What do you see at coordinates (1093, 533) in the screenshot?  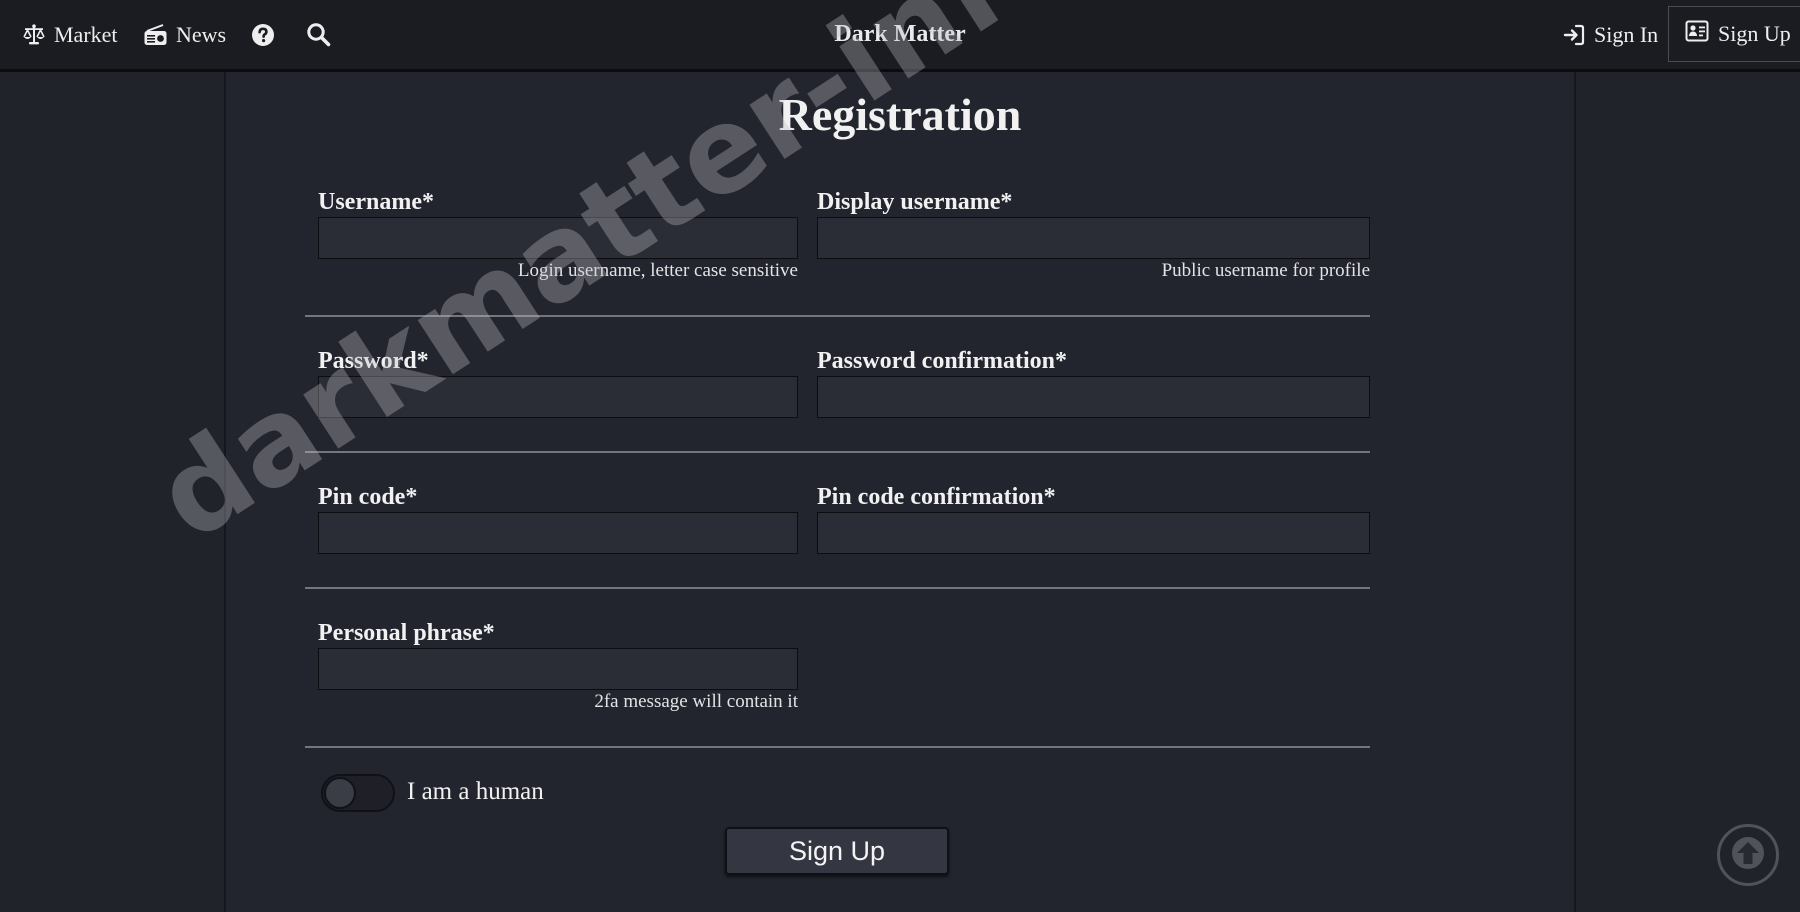 I see `pin-code-confirmation-field` at bounding box center [1093, 533].